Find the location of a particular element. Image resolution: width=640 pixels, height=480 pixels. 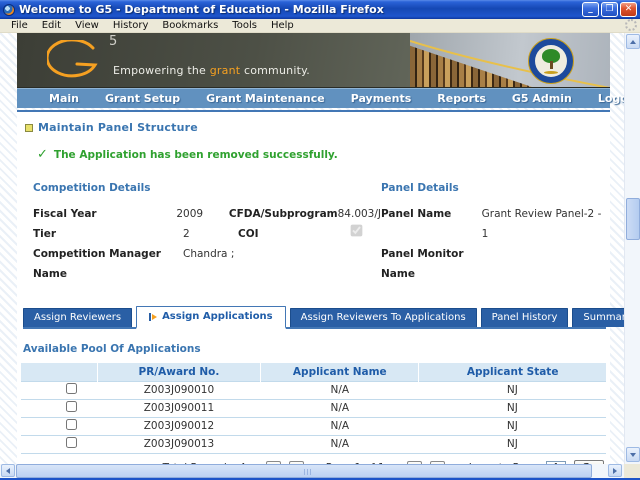

coi-checkbox is located at coordinates (356, 230).